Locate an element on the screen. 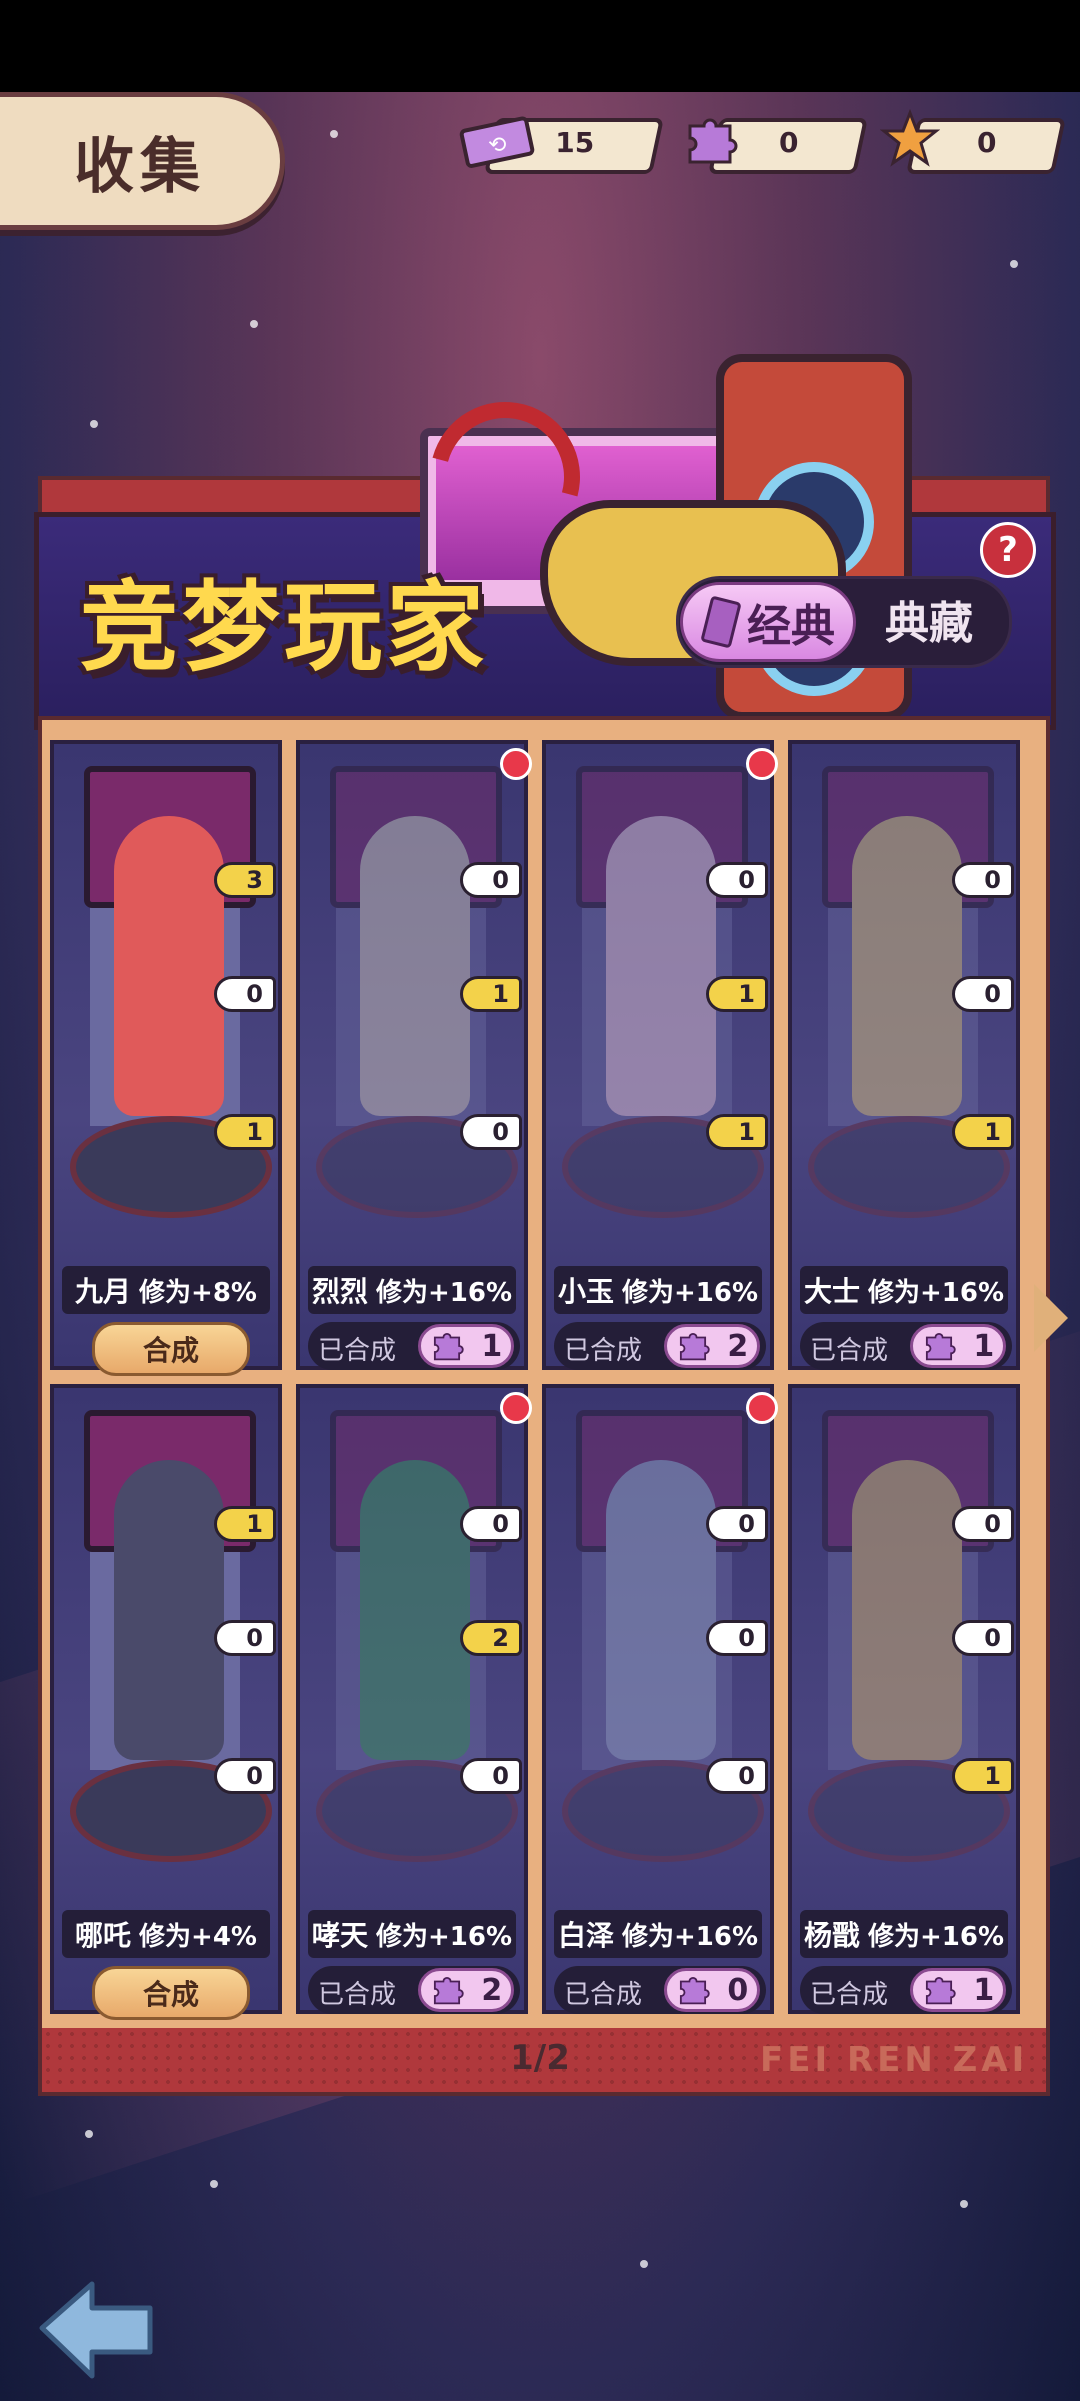 The width and height of the screenshot is (1080, 2401). fragment-count-value: 0 is located at coordinates (738, 1990).